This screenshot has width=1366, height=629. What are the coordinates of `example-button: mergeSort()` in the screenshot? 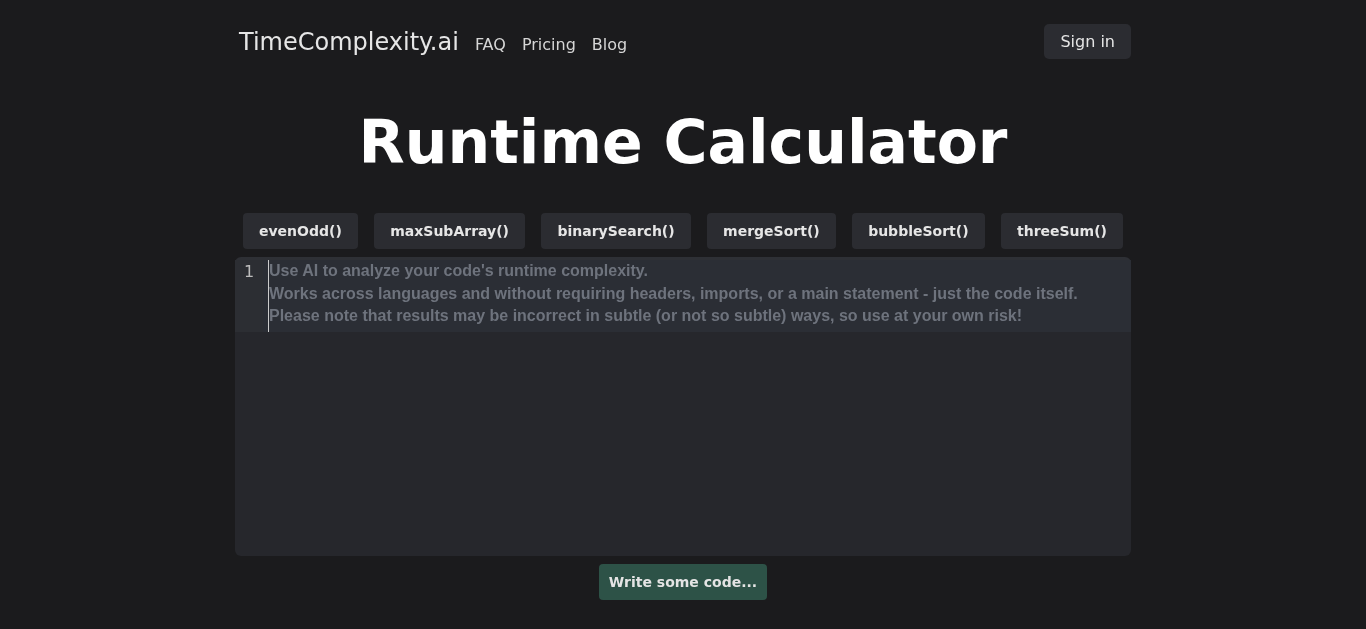 It's located at (771, 231).